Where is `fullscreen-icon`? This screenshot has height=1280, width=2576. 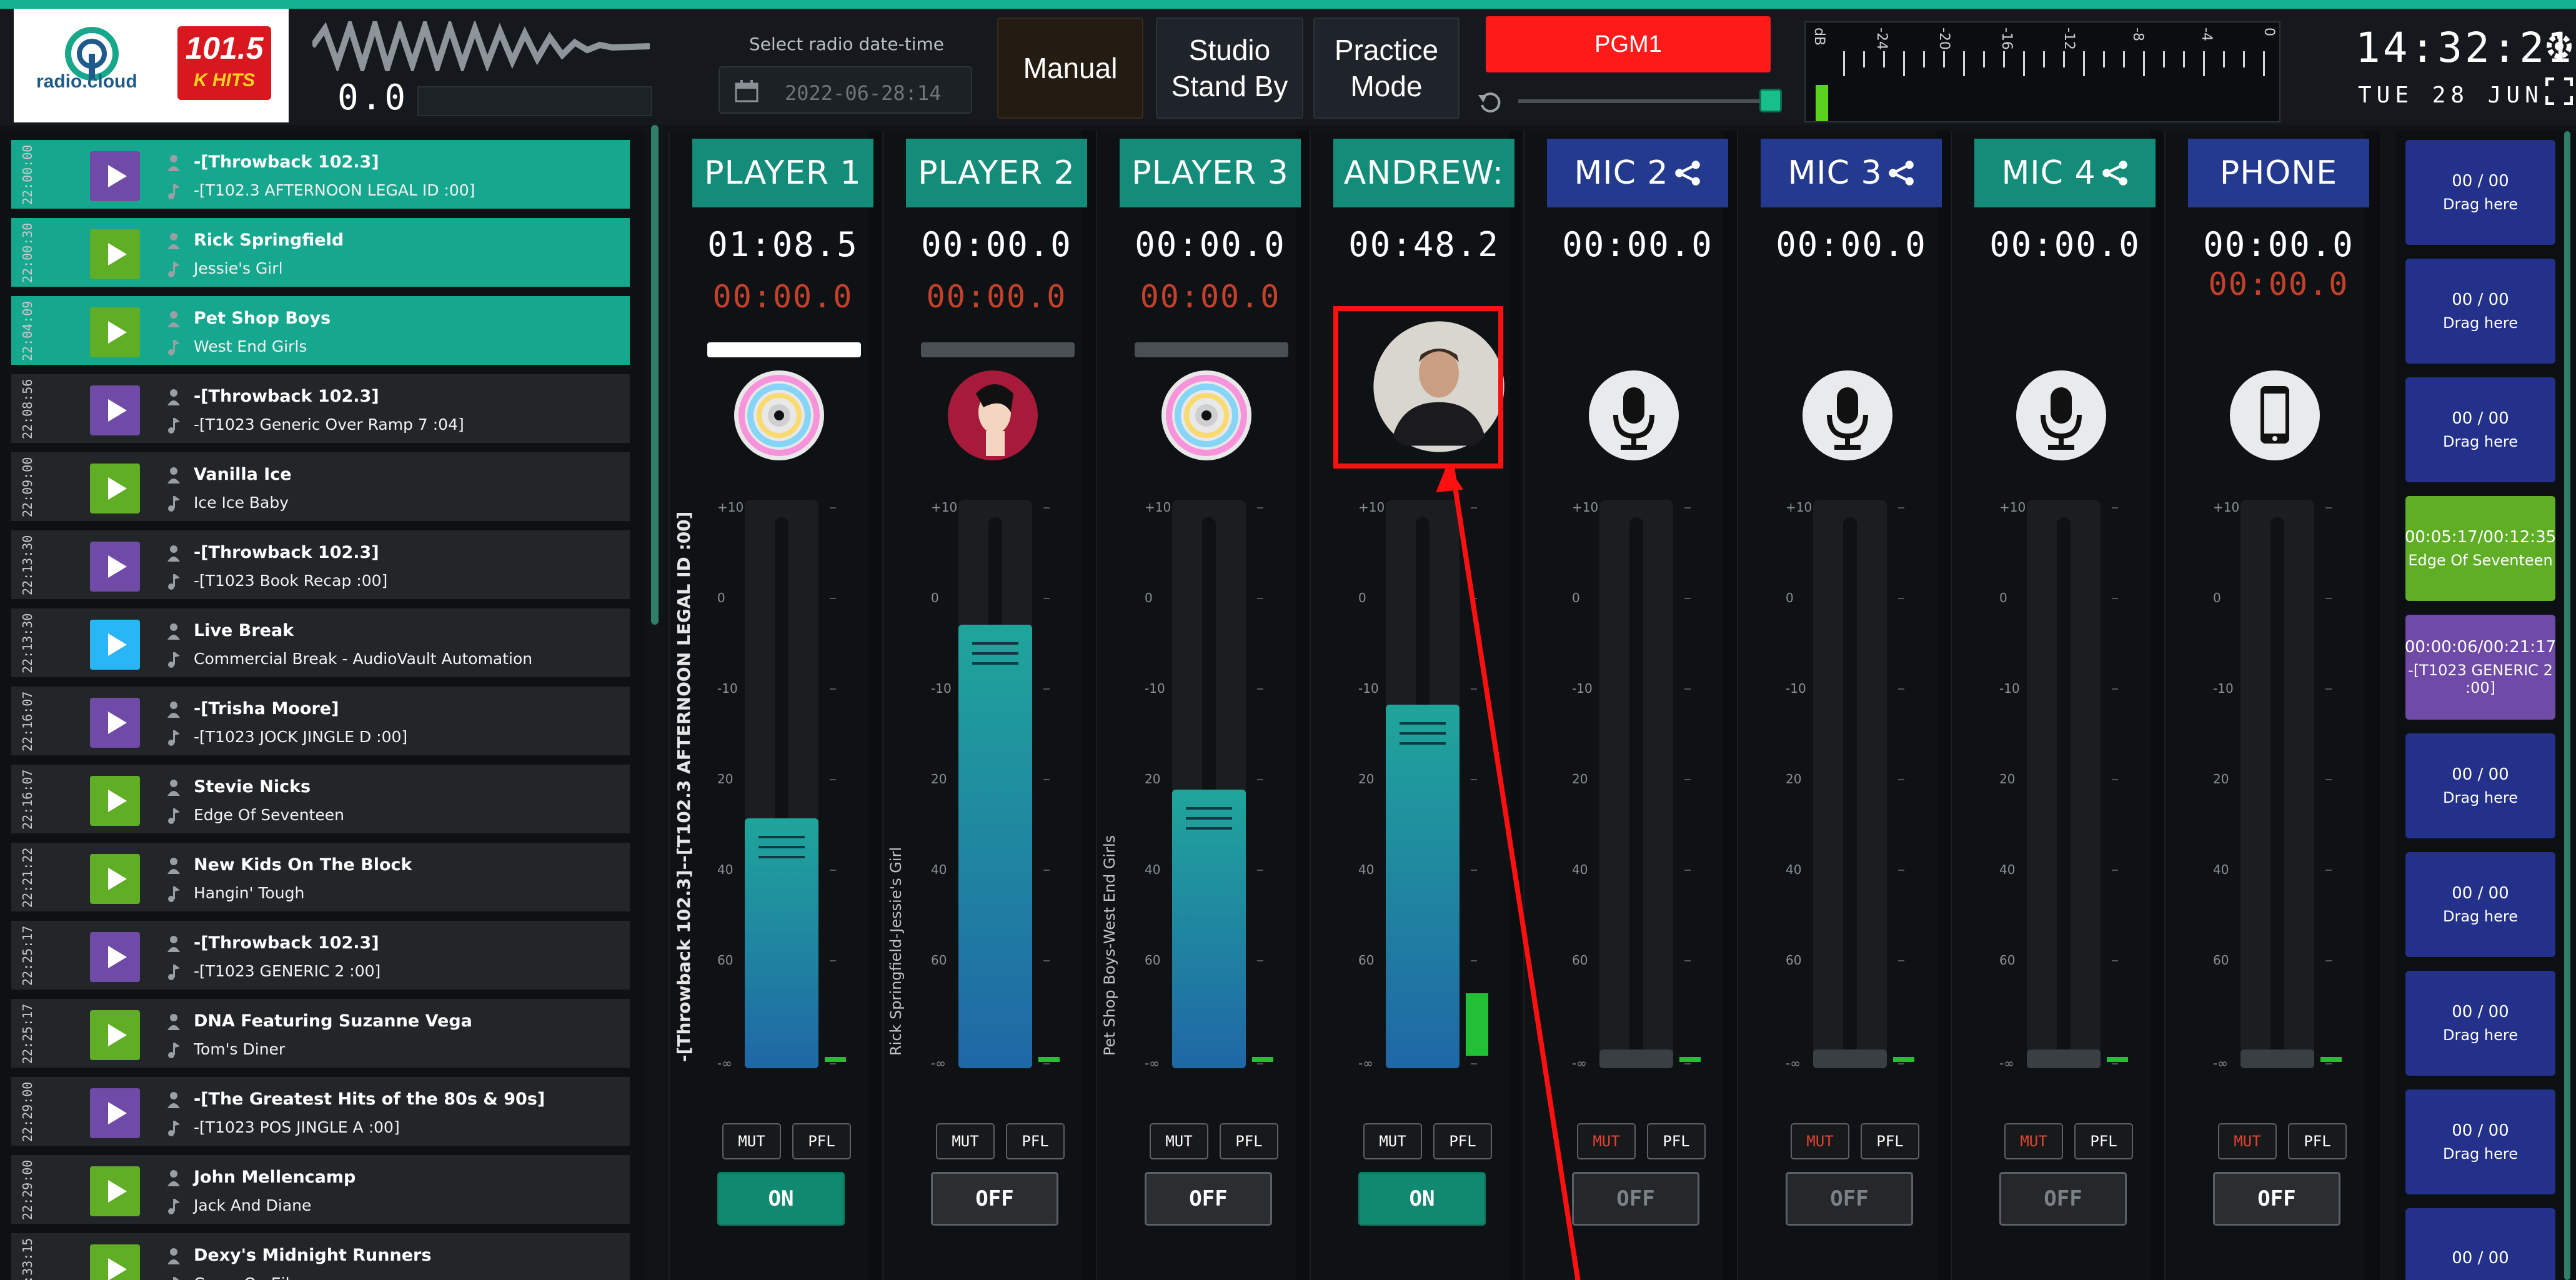 fullscreen-icon is located at coordinates (2559, 91).